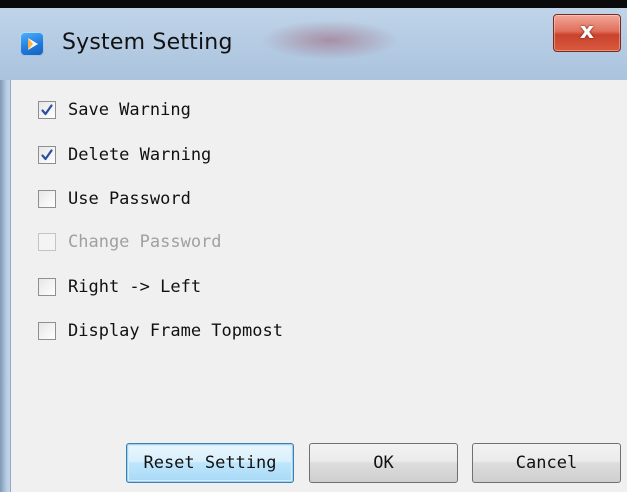  I want to click on option-delete-warning: Delete Warning, so click(124, 155).